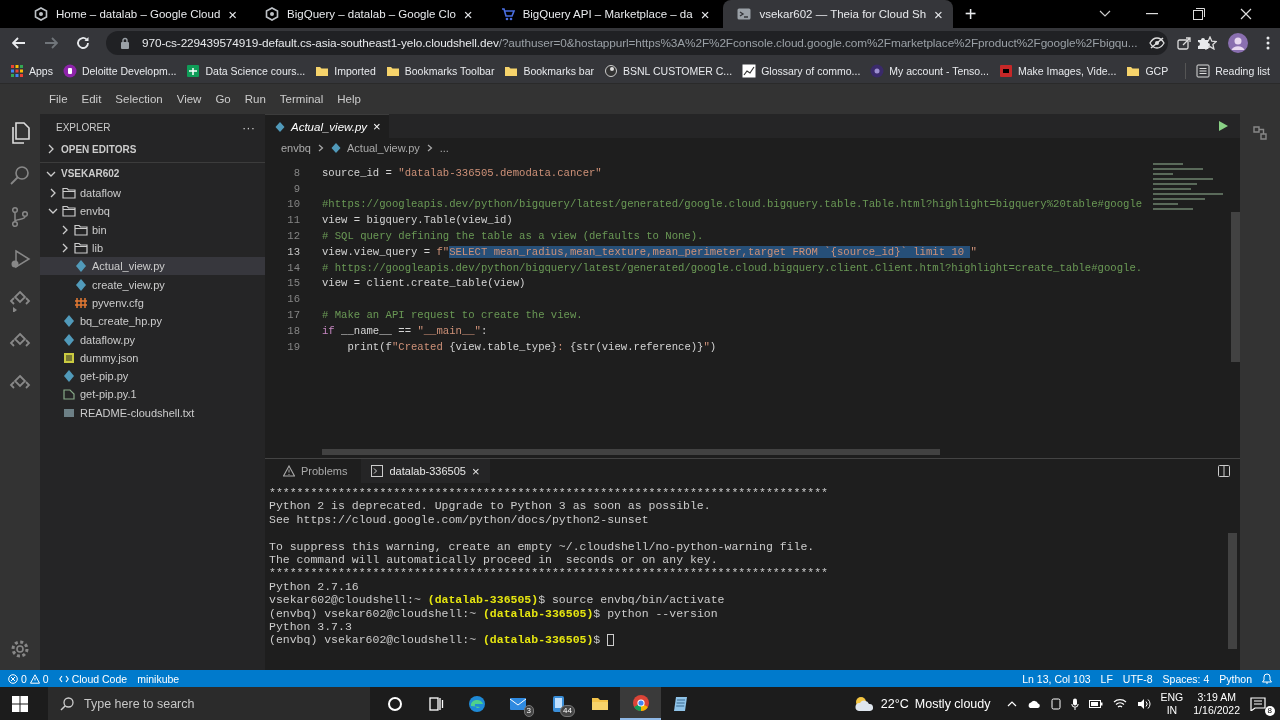  What do you see at coordinates (152, 211) in the screenshot?
I see `tree-item: envbq` at bounding box center [152, 211].